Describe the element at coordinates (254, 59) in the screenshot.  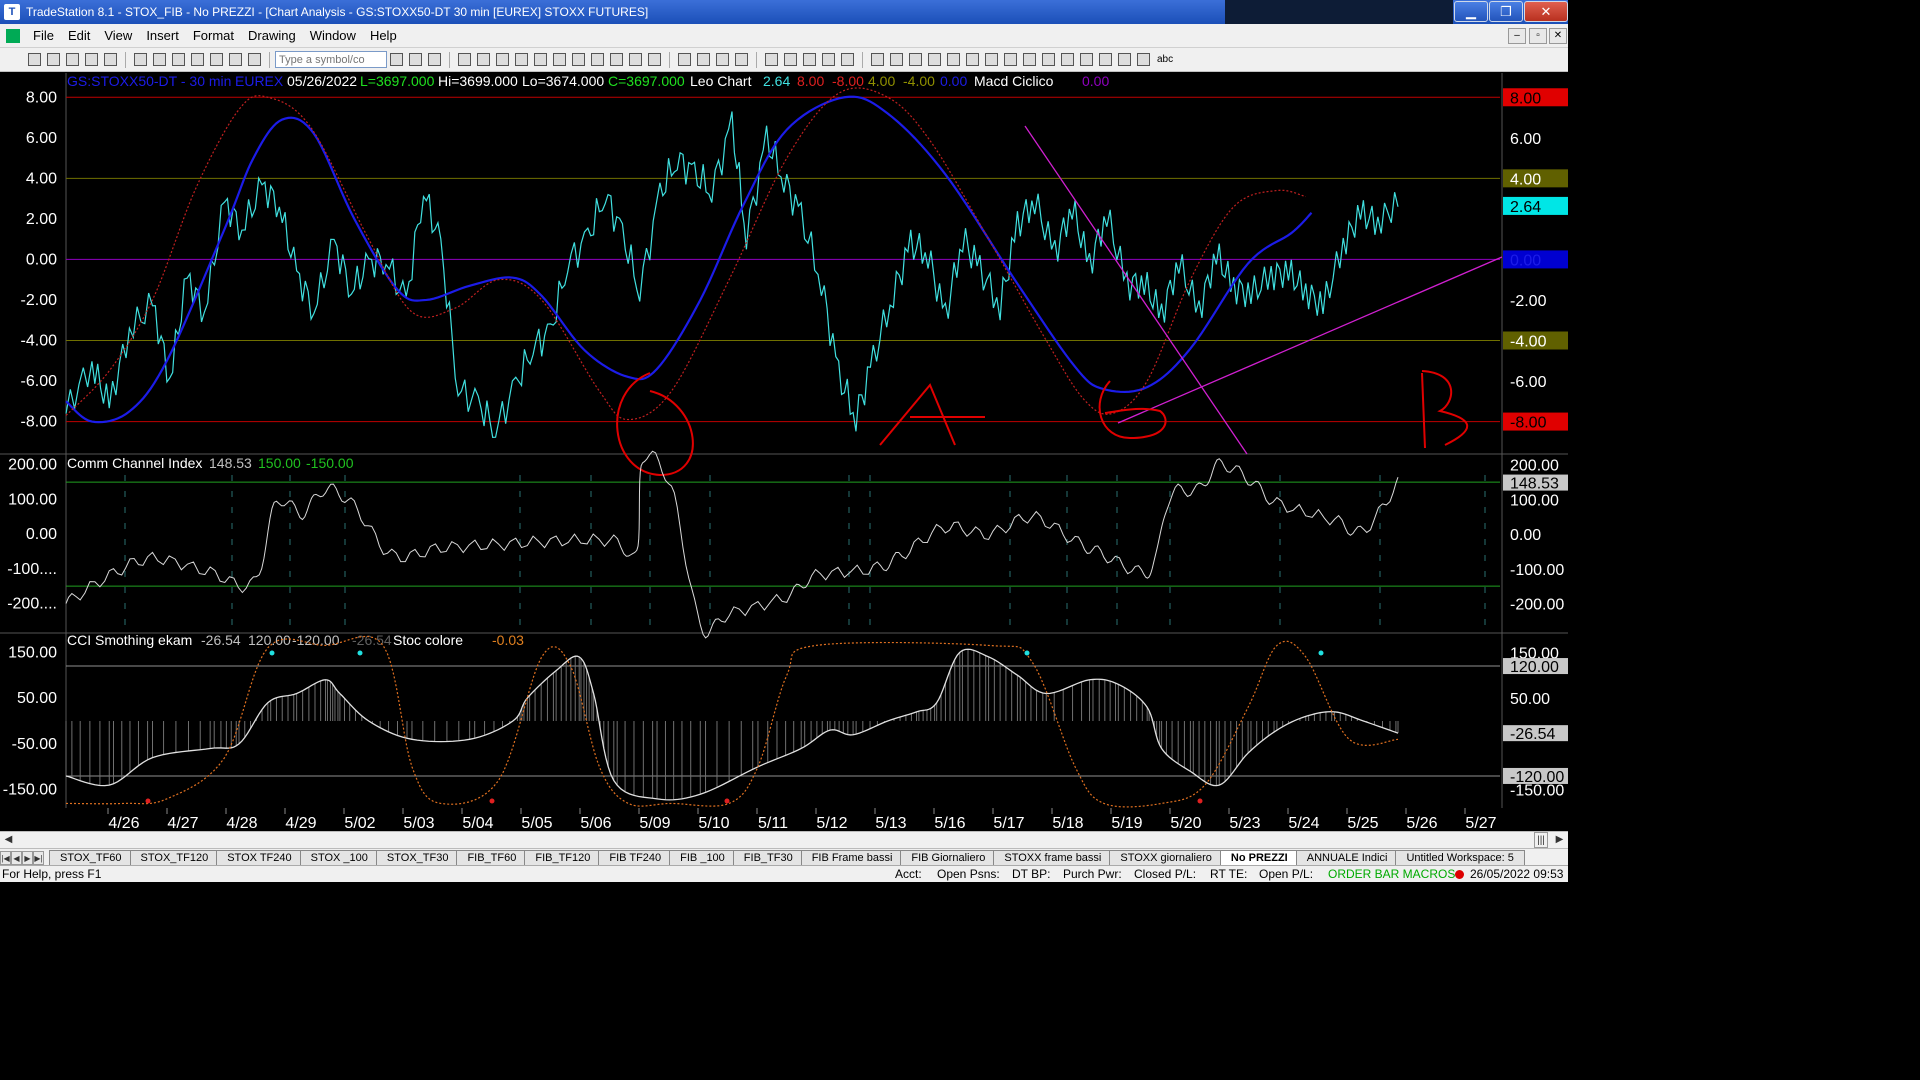
I see `color-icon` at that location.